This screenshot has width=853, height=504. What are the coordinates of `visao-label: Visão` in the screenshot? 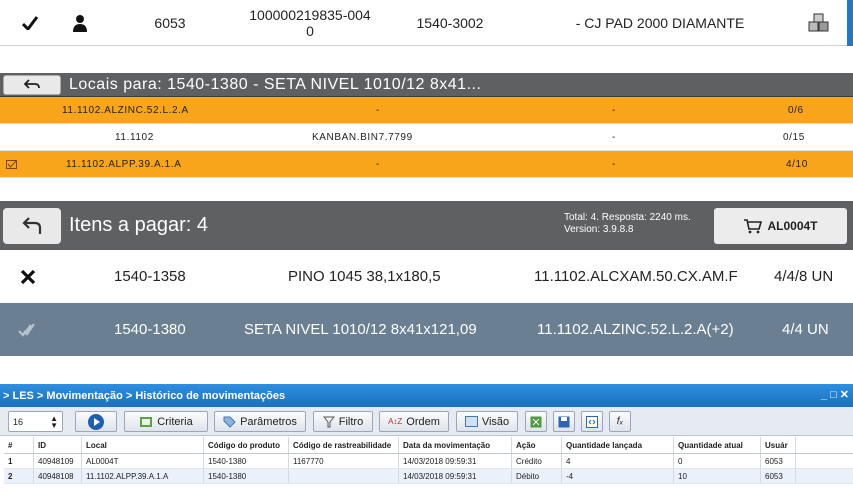 It's located at (495, 421).